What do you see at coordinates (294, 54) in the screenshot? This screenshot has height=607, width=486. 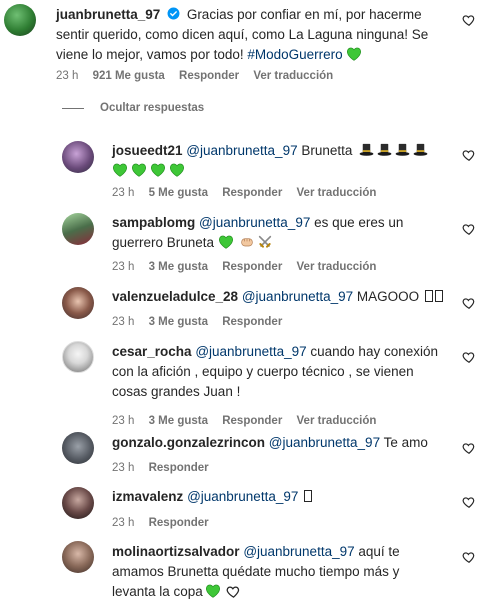 I see `hashtag-link: #ModoGuerrero` at bounding box center [294, 54].